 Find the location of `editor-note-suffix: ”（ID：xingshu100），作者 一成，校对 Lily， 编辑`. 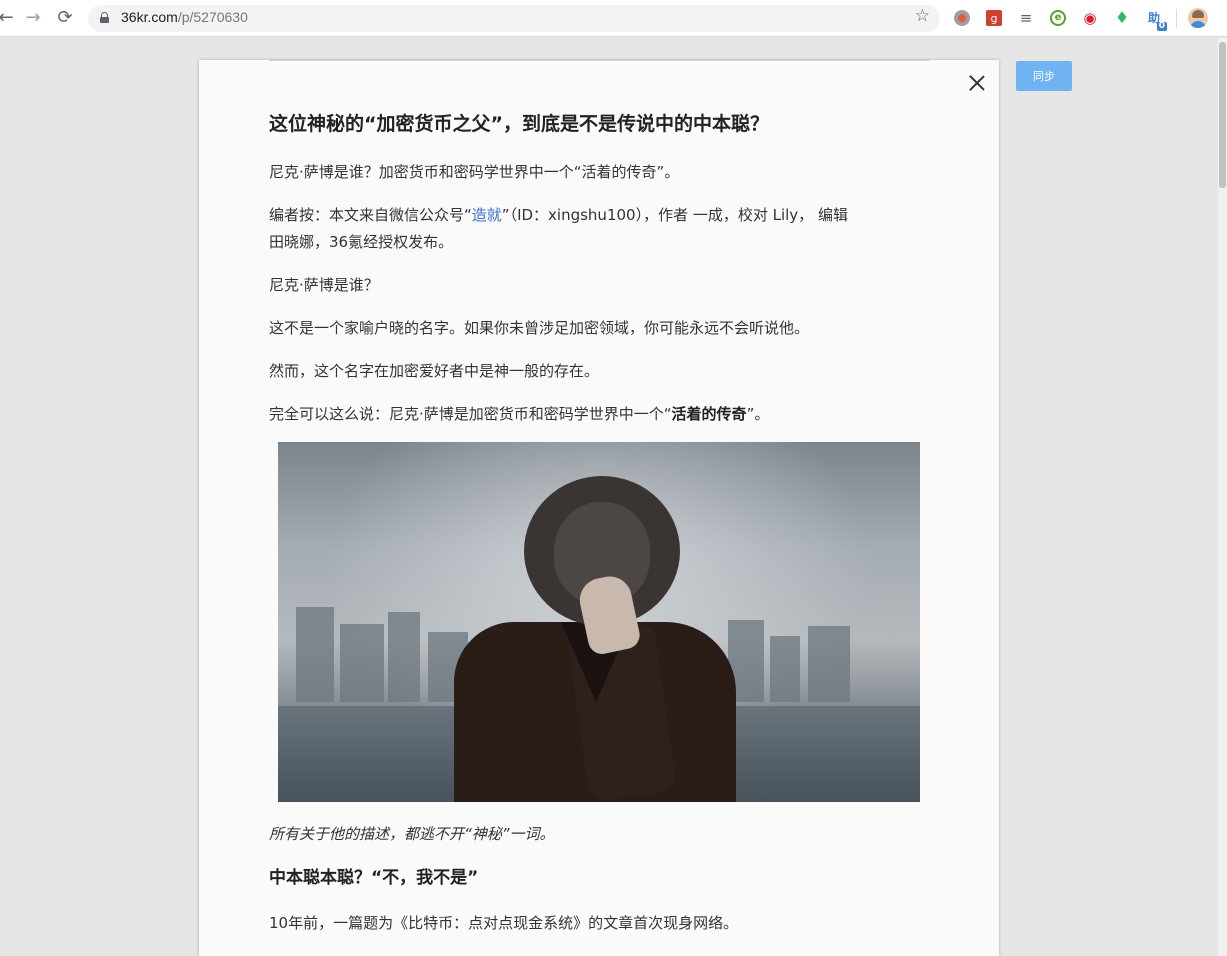

editor-note-suffix: ”（ID：xingshu100），作者 一成，校对 Lily， 编辑 is located at coordinates (674, 215).